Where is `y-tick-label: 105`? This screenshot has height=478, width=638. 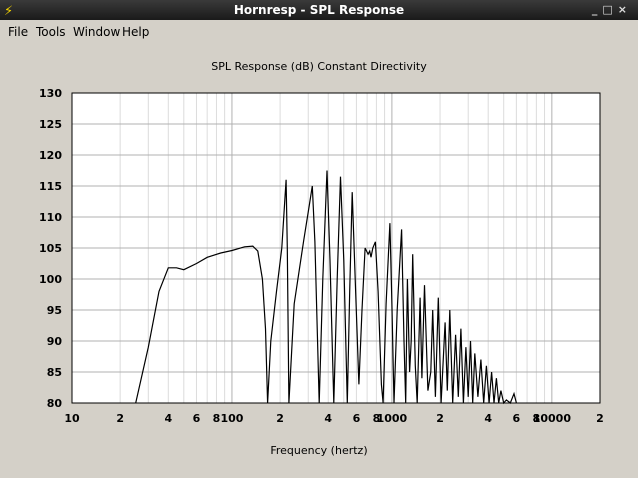 y-tick-label: 105 is located at coordinates (50, 248).